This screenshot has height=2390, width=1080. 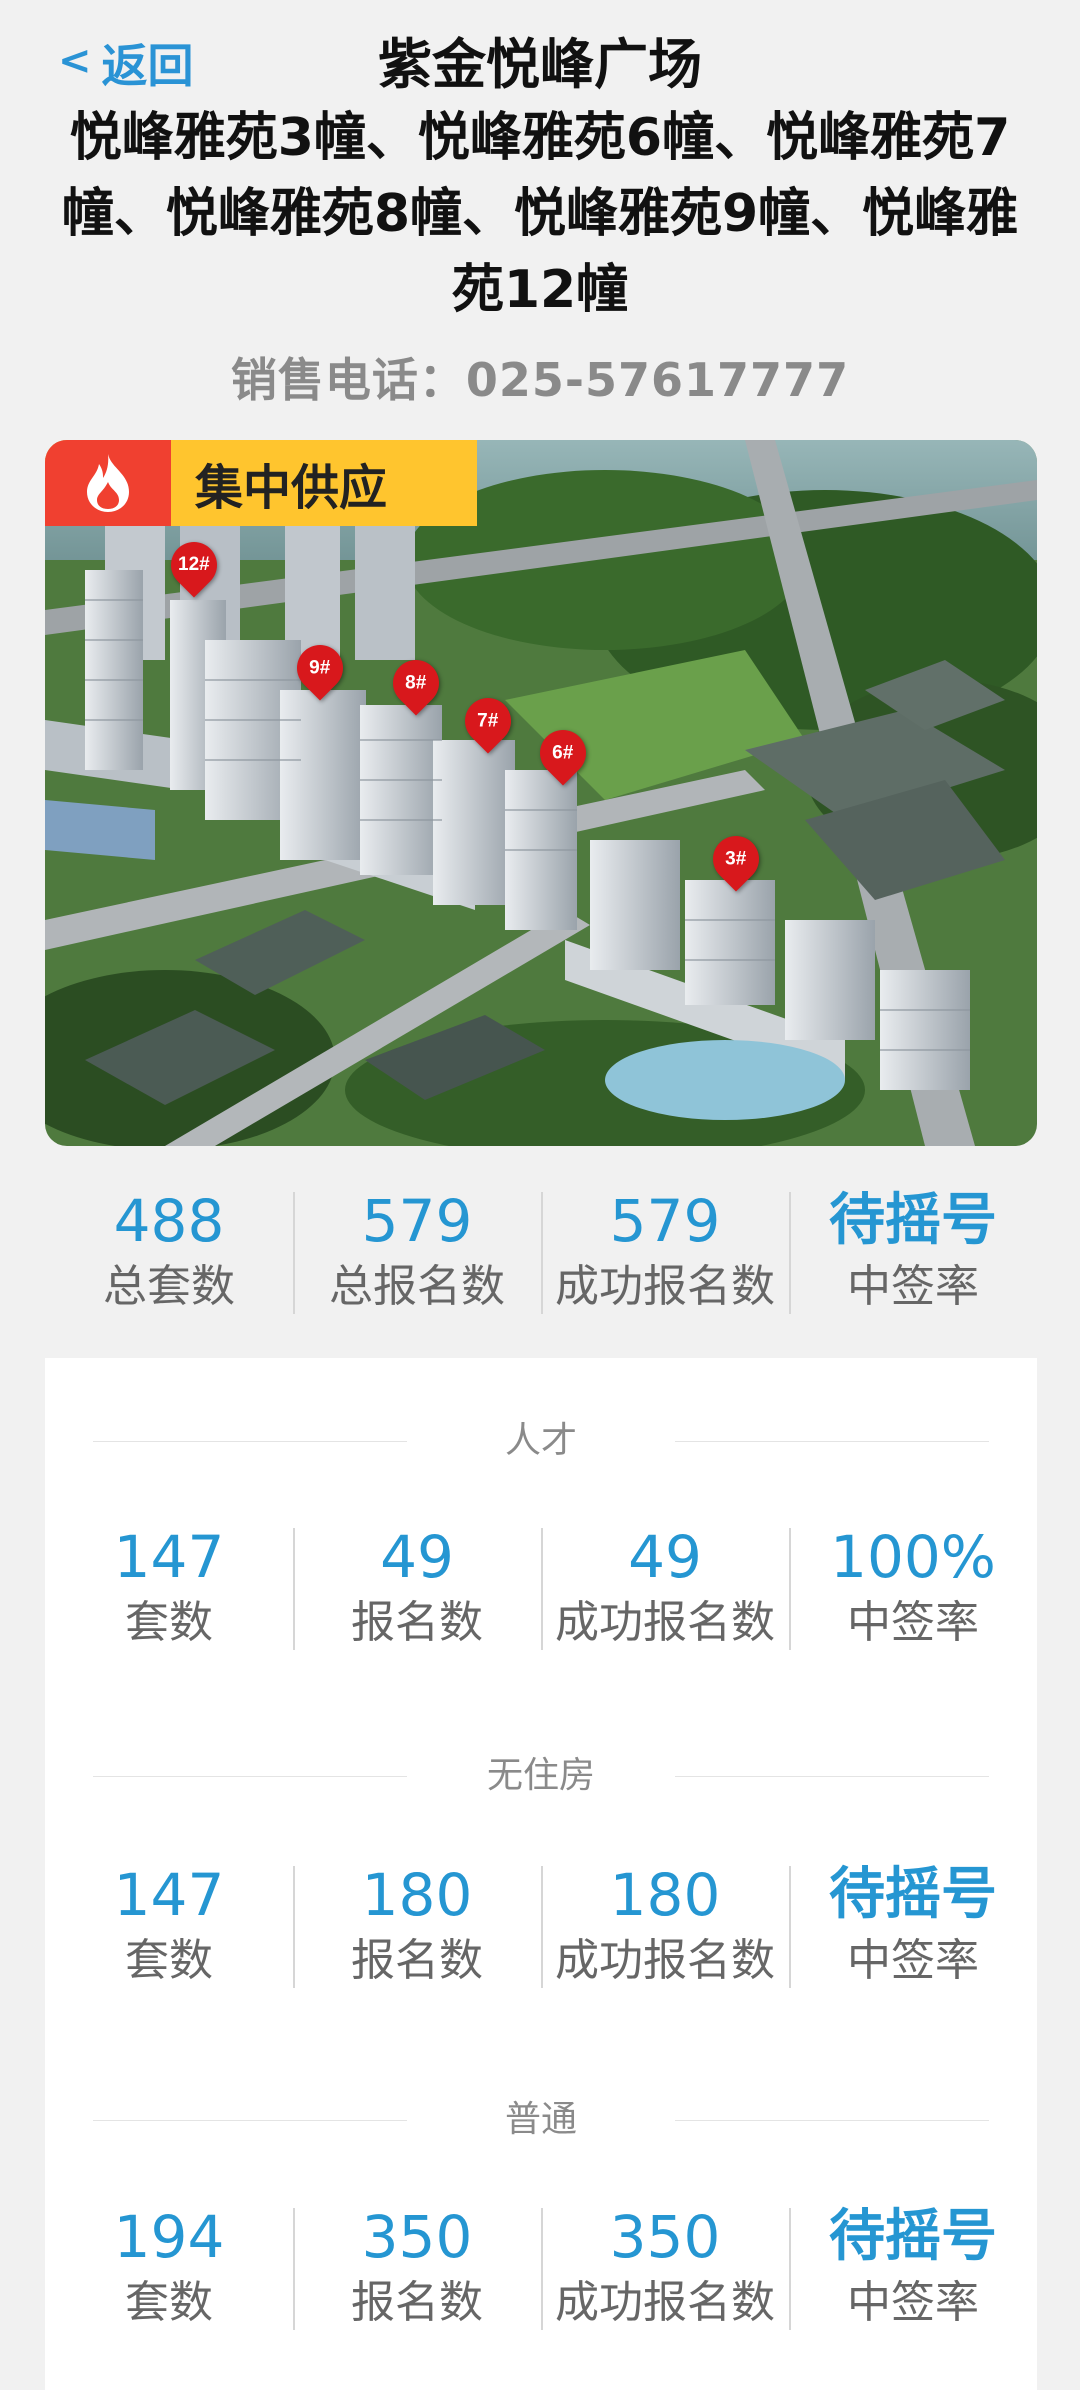 I want to click on stat-value: 100%, so click(x=913, y=1557).